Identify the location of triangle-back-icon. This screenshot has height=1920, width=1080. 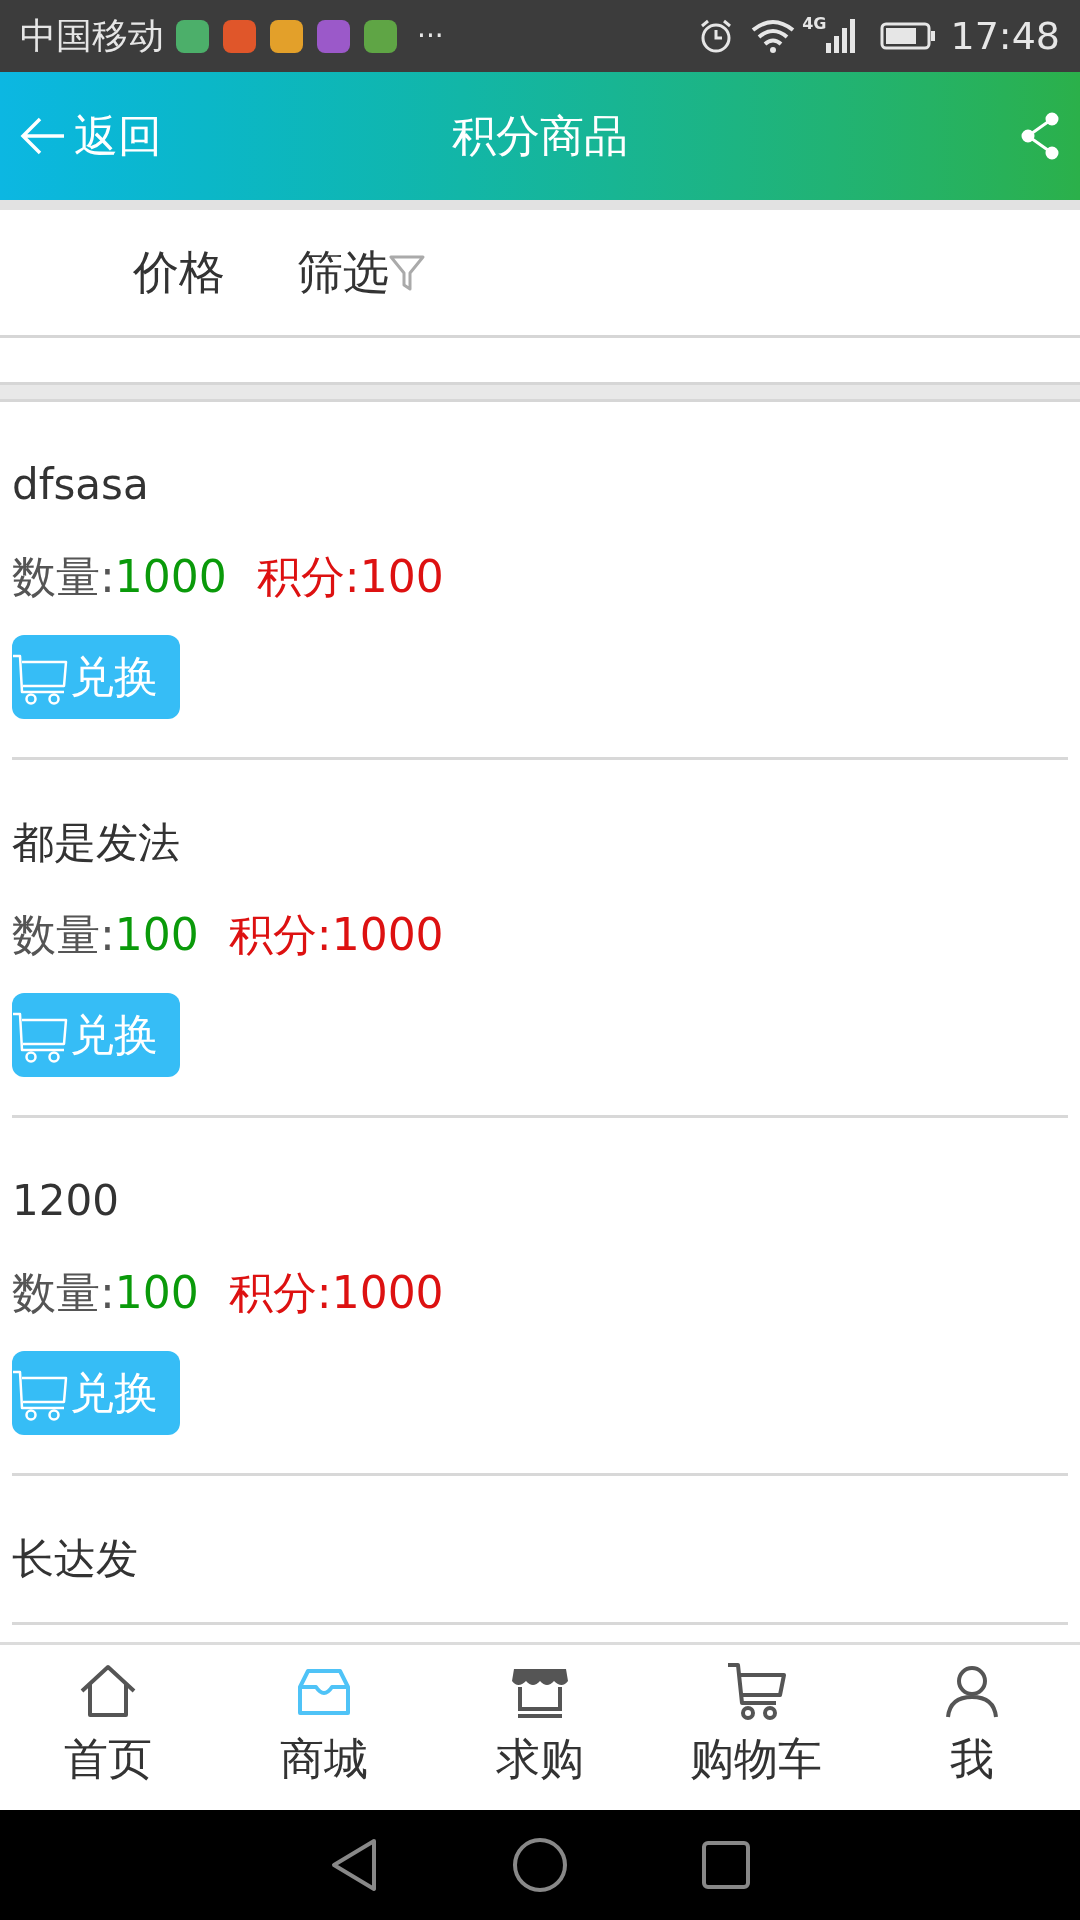
(354, 1865).